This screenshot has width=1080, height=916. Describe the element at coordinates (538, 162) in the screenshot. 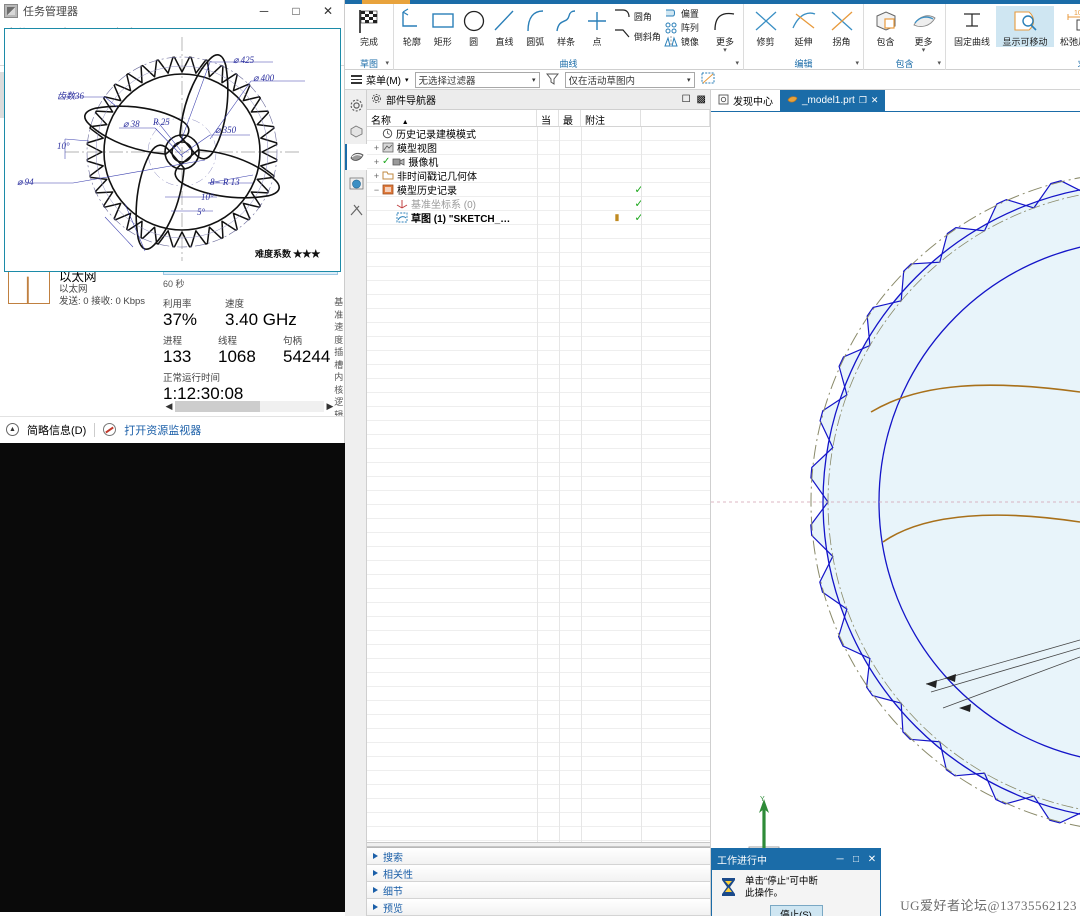

I see `tree-row: + ✓ 摄像机` at that location.